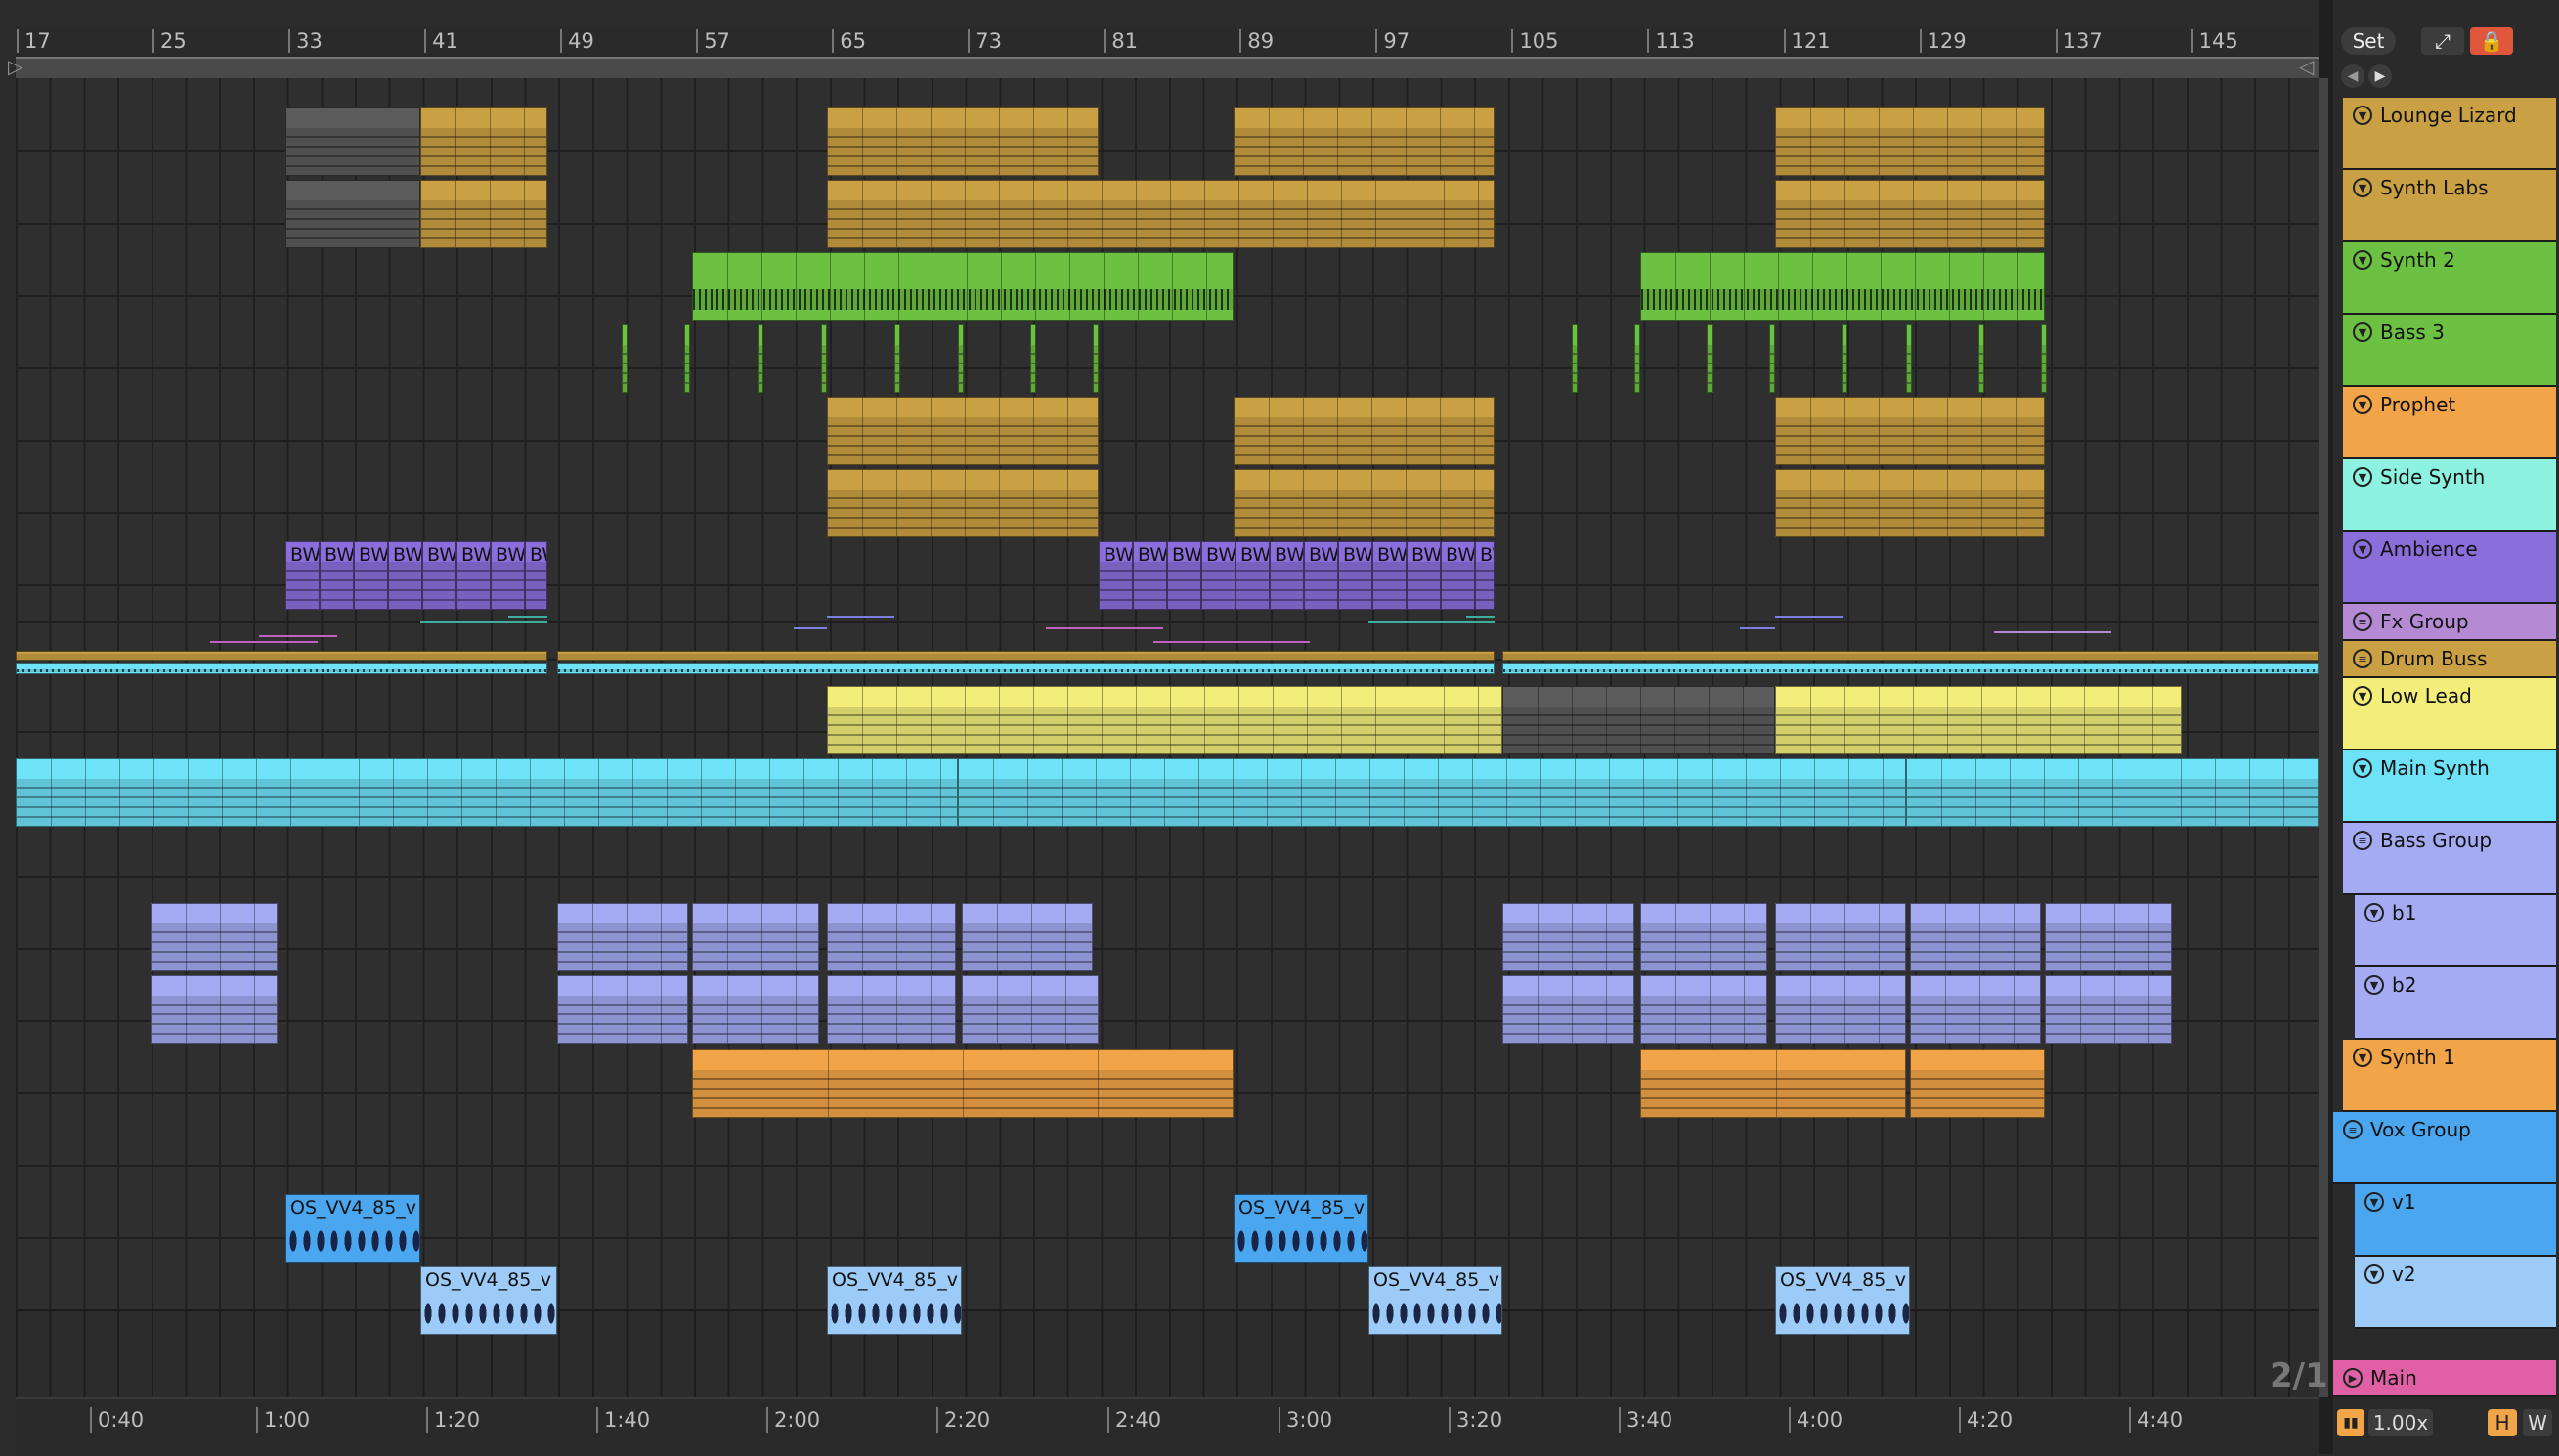 The height and width of the screenshot is (1456, 2559). I want to click on w-button: W, so click(2538, 1422).